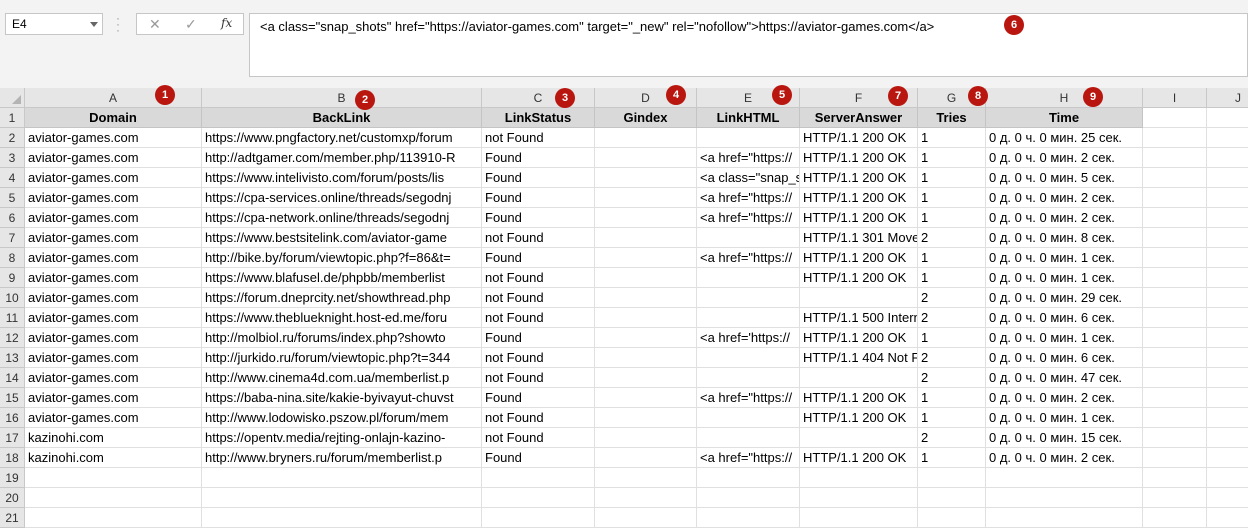 This screenshot has height=528, width=1248. I want to click on row-header-12: 12, so click(12, 338).